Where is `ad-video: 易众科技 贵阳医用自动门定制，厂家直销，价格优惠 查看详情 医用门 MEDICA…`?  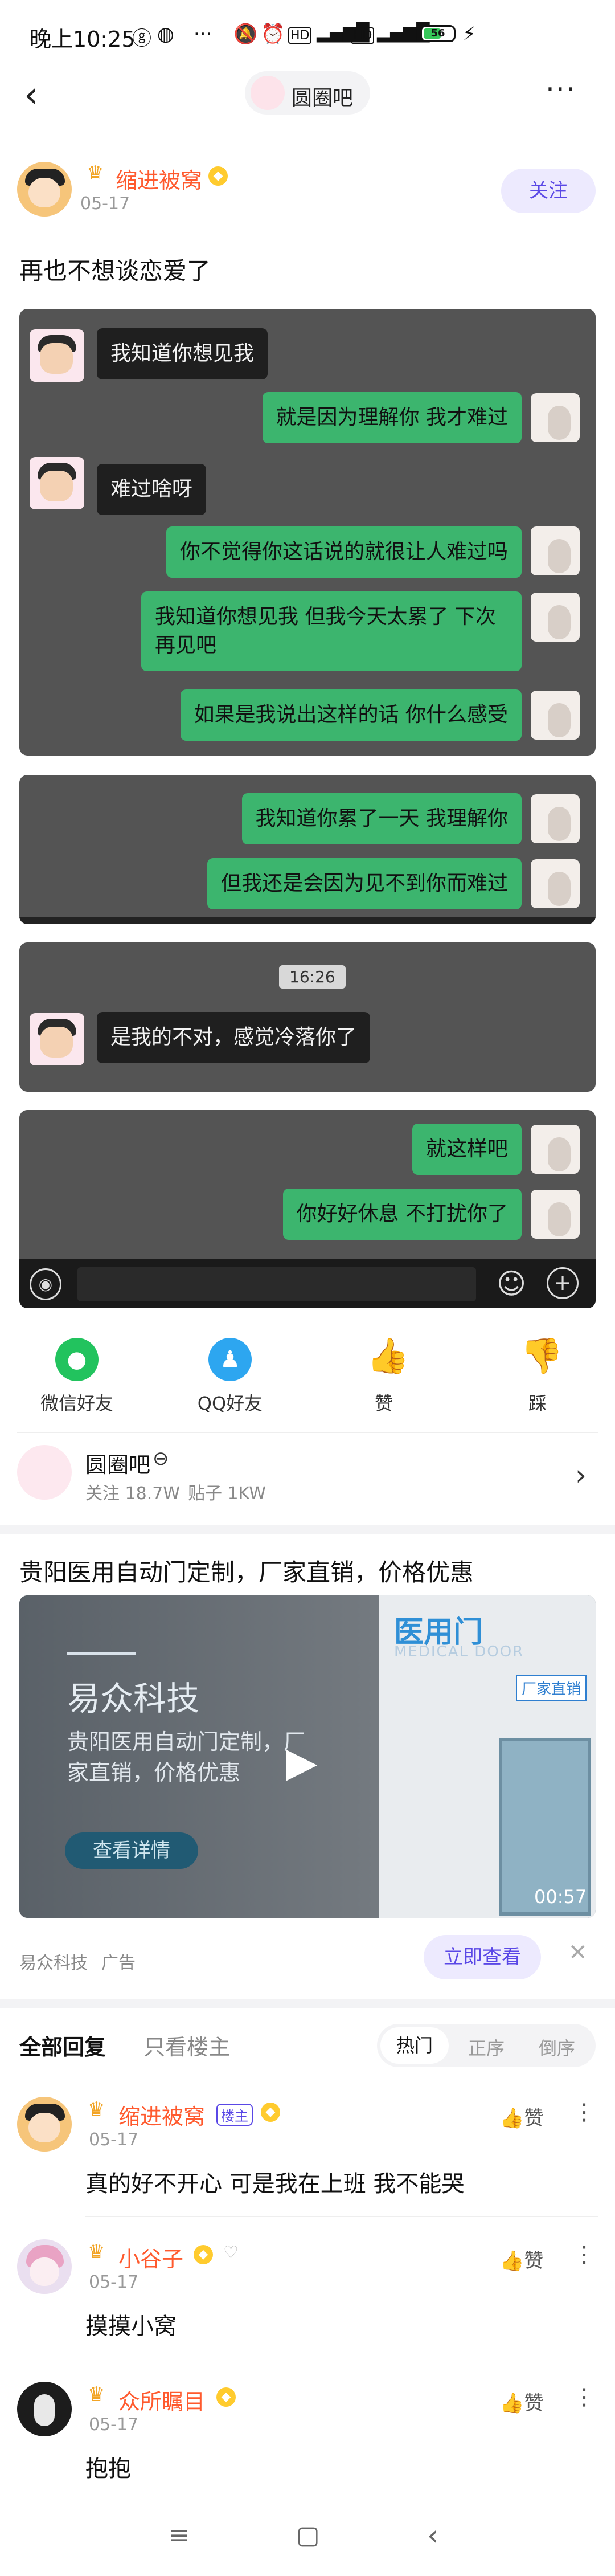 ad-video: 易众科技 贵阳医用自动门定制，厂家直销，价格优惠 查看详情 医用门 MEDICA… is located at coordinates (307, 1756).